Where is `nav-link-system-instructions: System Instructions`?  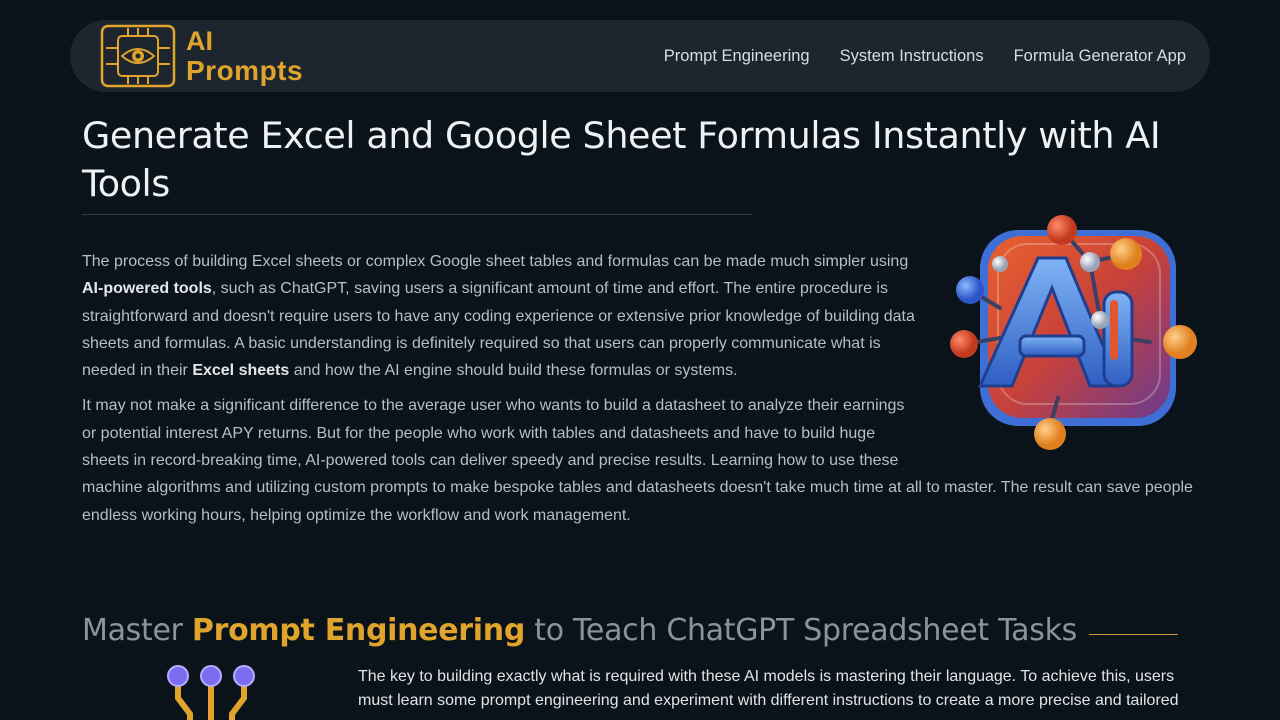 nav-link-system-instructions: System Instructions is located at coordinates (912, 56).